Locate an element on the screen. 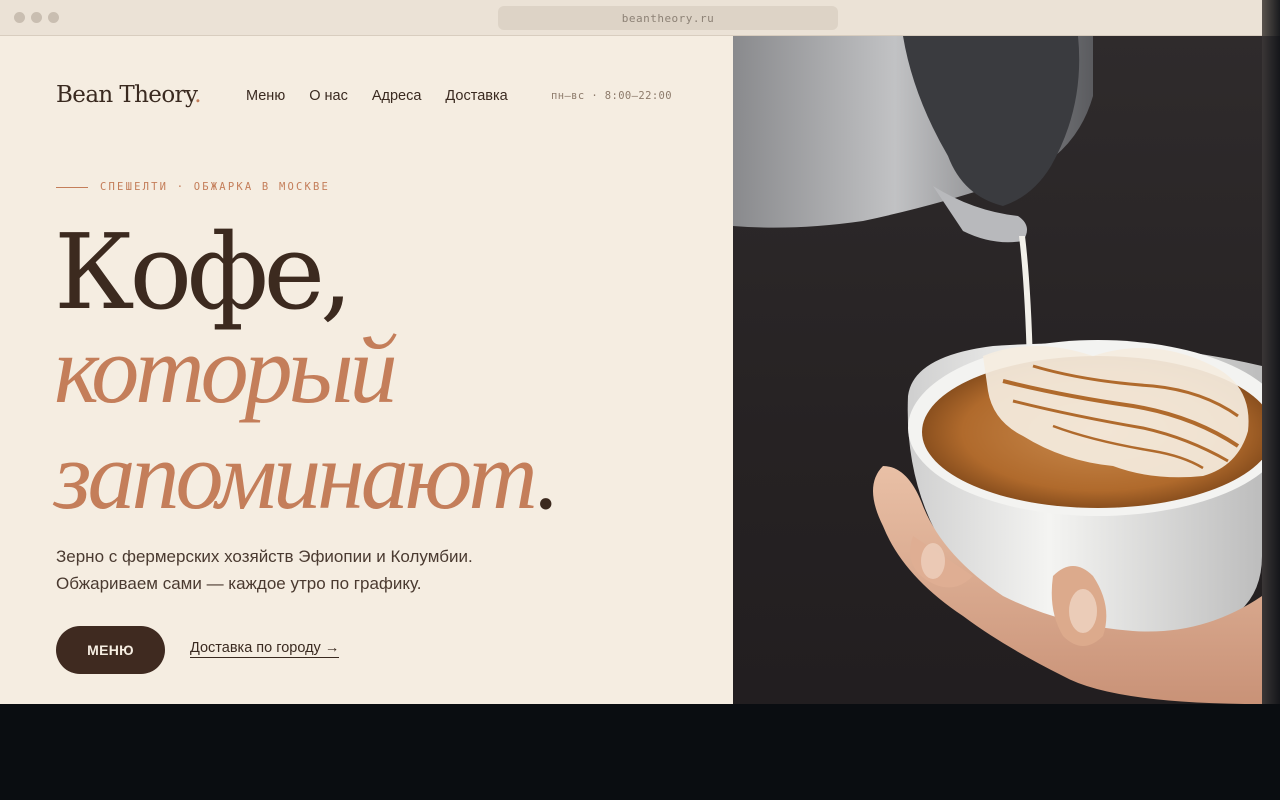  window-maximize-dot is located at coordinates (53, 17).